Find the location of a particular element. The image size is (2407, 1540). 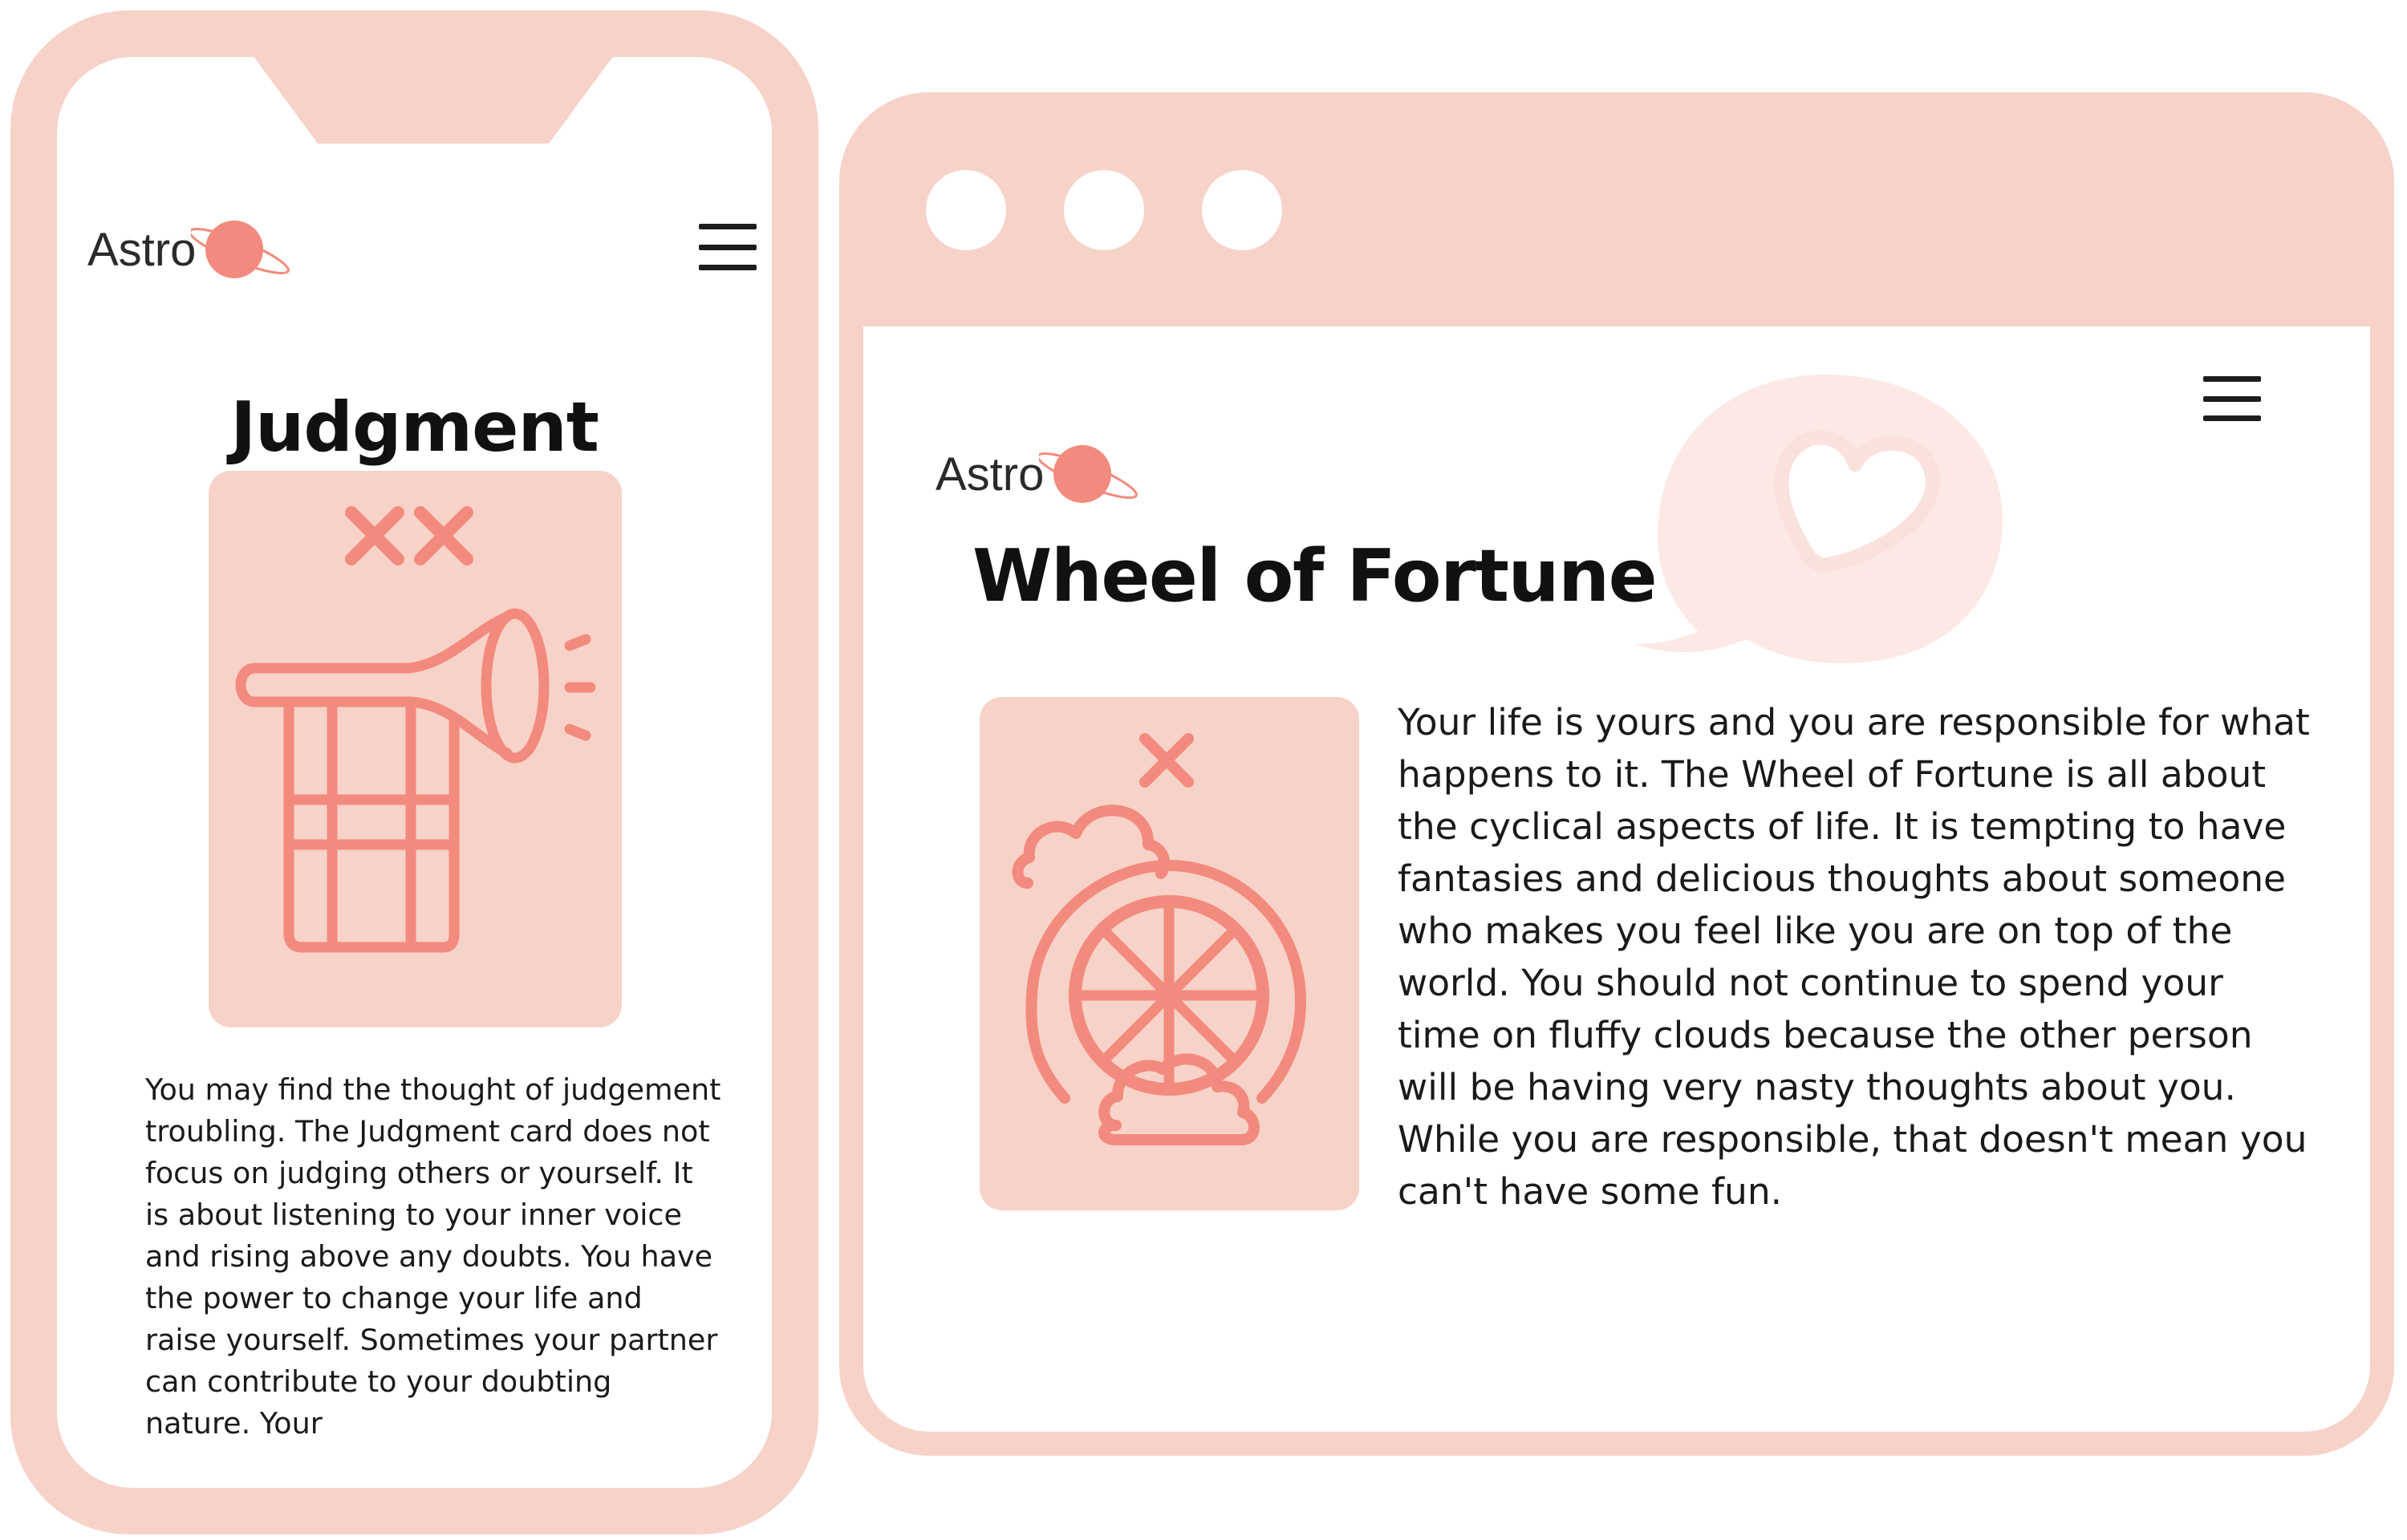

trumpet-judgment-icon is located at coordinates (415, 729).